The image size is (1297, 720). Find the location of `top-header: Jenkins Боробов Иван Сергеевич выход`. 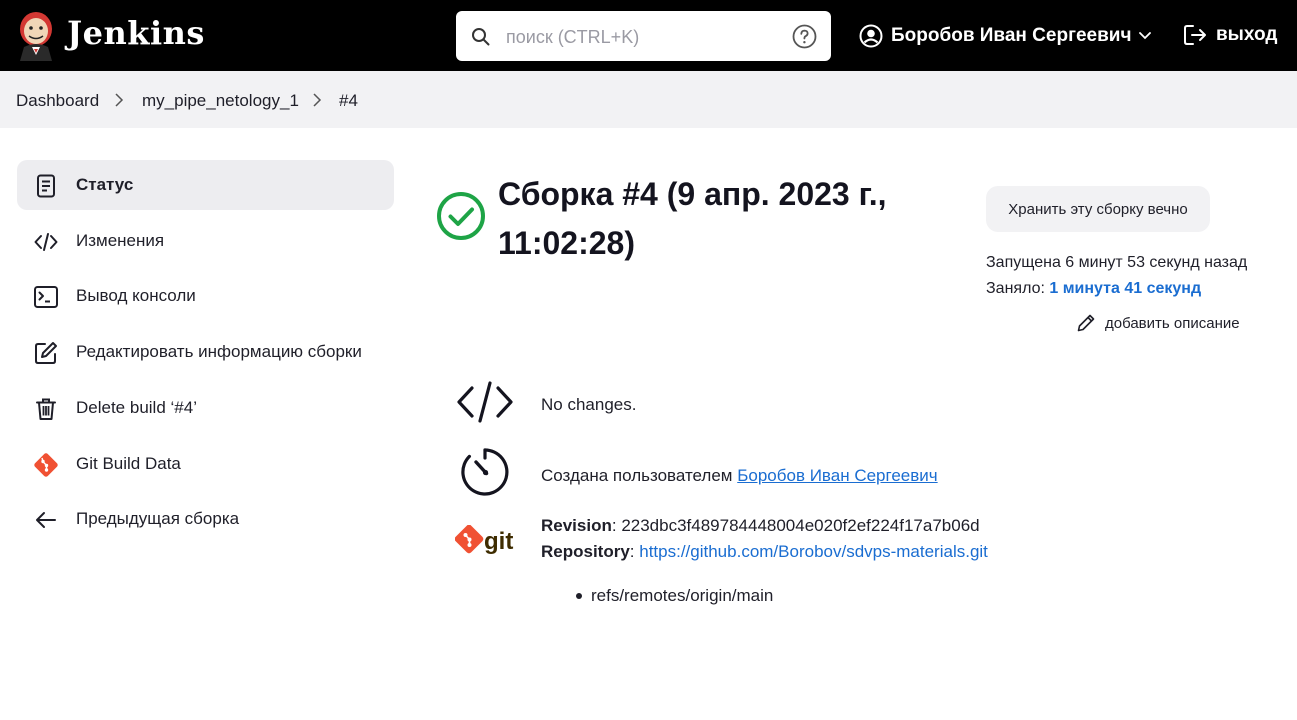

top-header: Jenkins Боробов Иван Сергеевич выход is located at coordinates (648, 35).